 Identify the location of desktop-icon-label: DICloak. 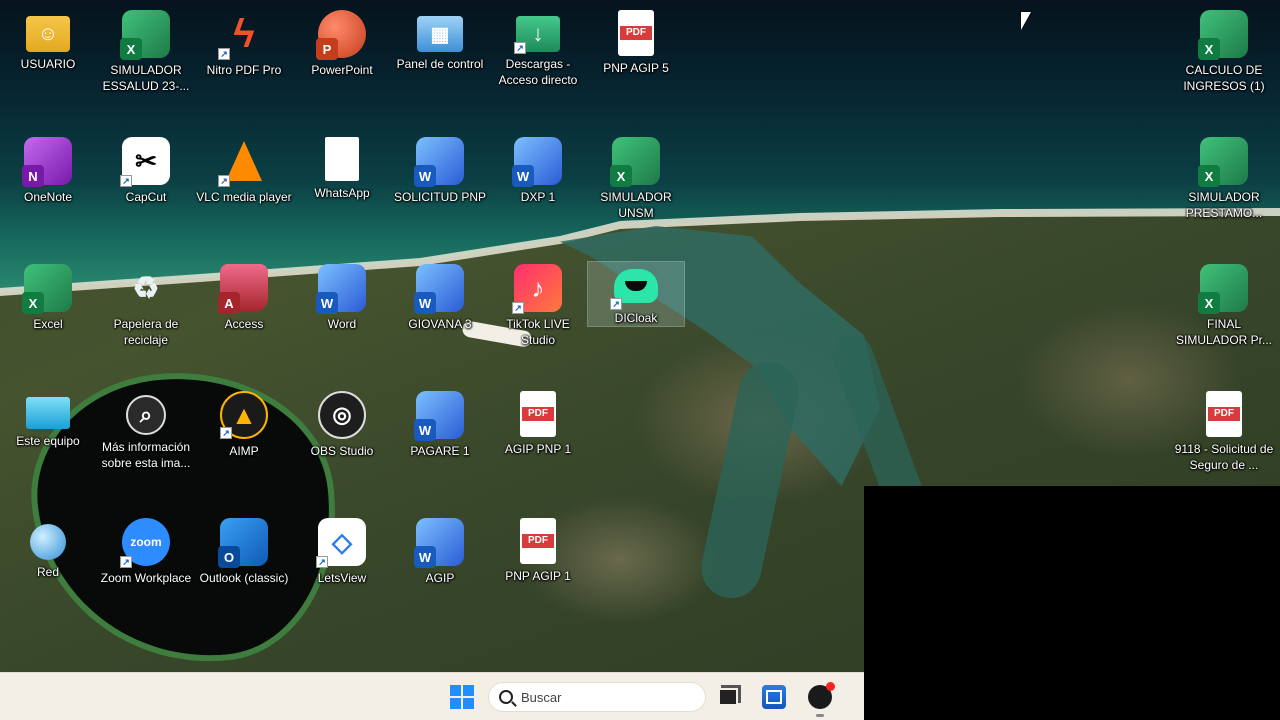
(636, 318).